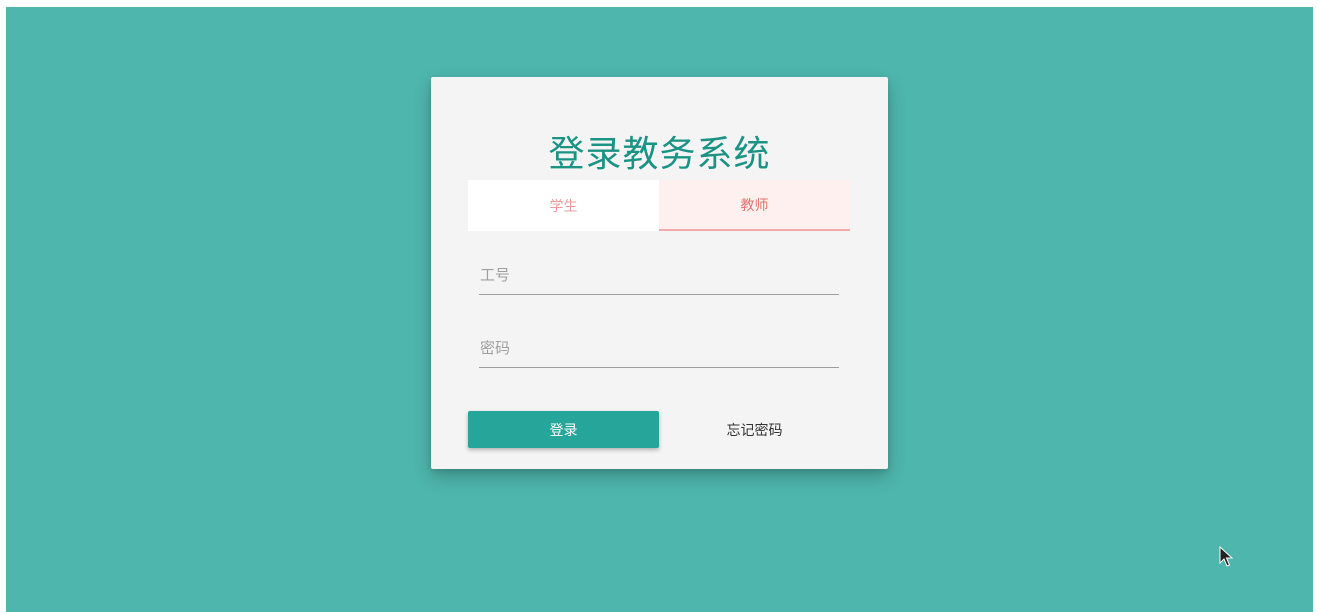  Describe the element at coordinates (754, 205) in the screenshot. I see `tab-teacher: 教师` at that location.